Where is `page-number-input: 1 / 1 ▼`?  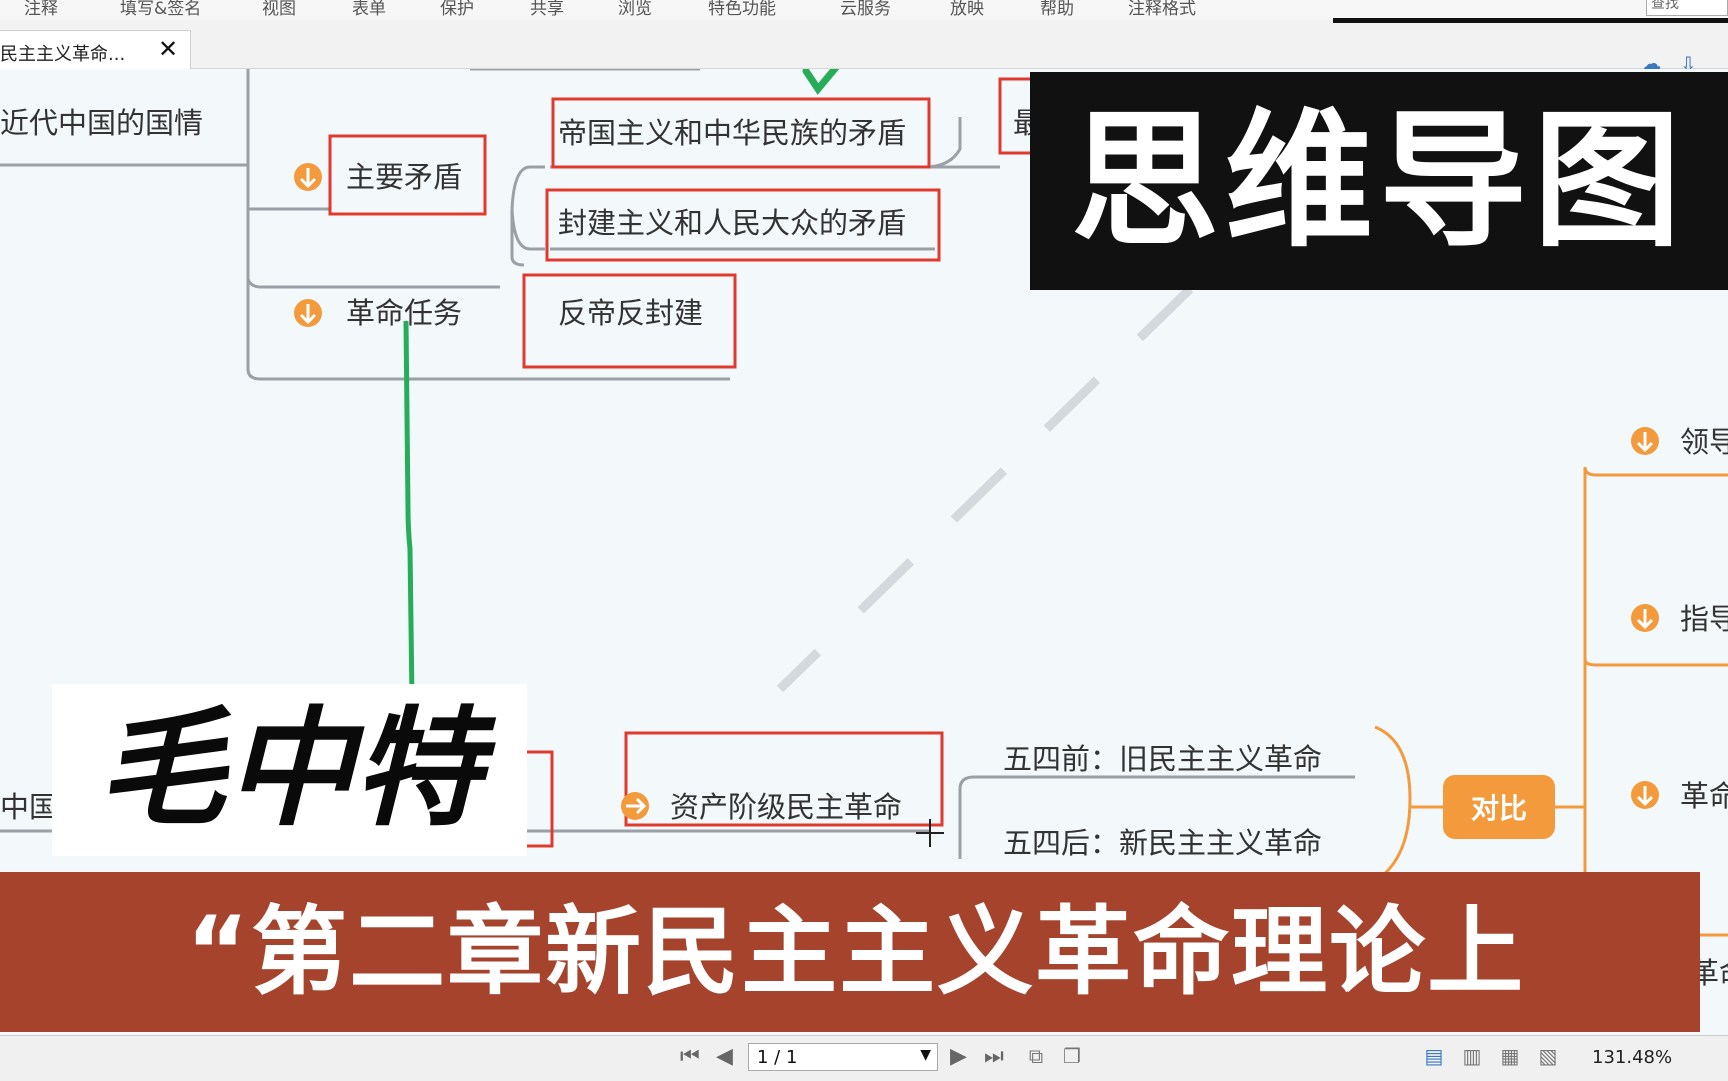
page-number-input: 1 / 1 ▼ is located at coordinates (843, 1057).